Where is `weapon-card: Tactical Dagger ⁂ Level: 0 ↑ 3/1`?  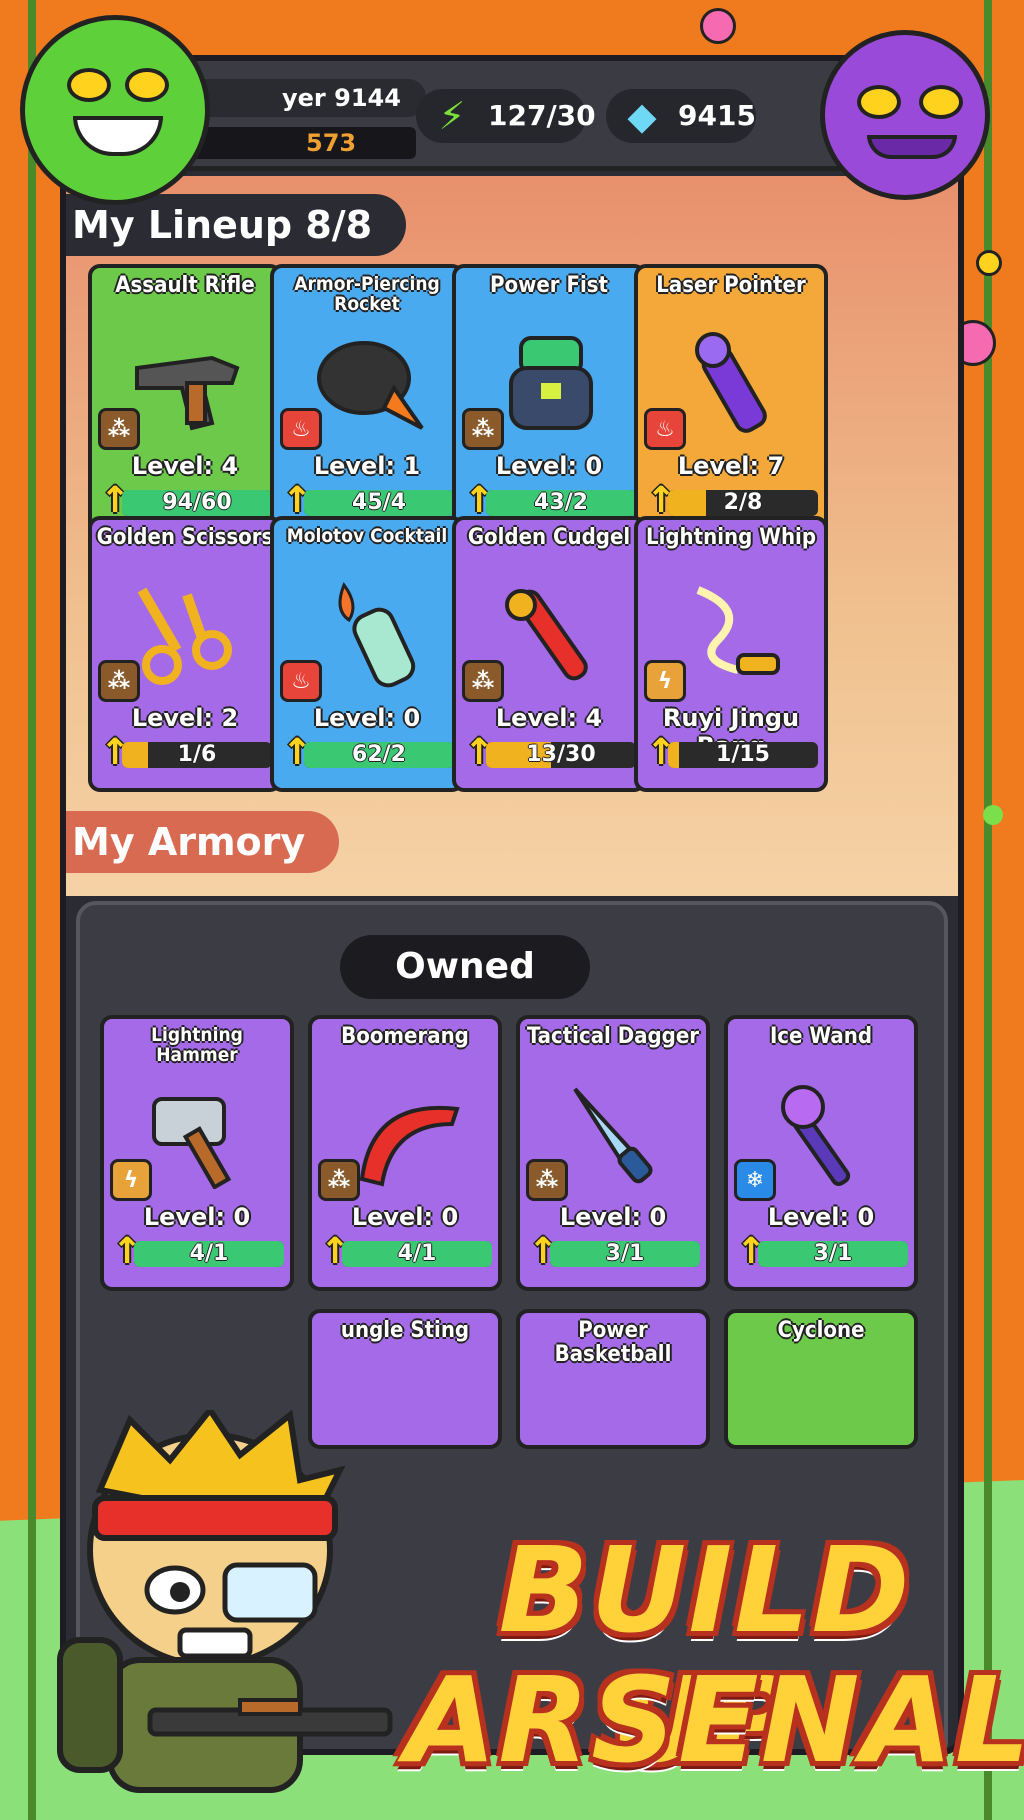 weapon-card: Tactical Dagger ⁂ Level: 0 ↑ 3/1 is located at coordinates (613, 1153).